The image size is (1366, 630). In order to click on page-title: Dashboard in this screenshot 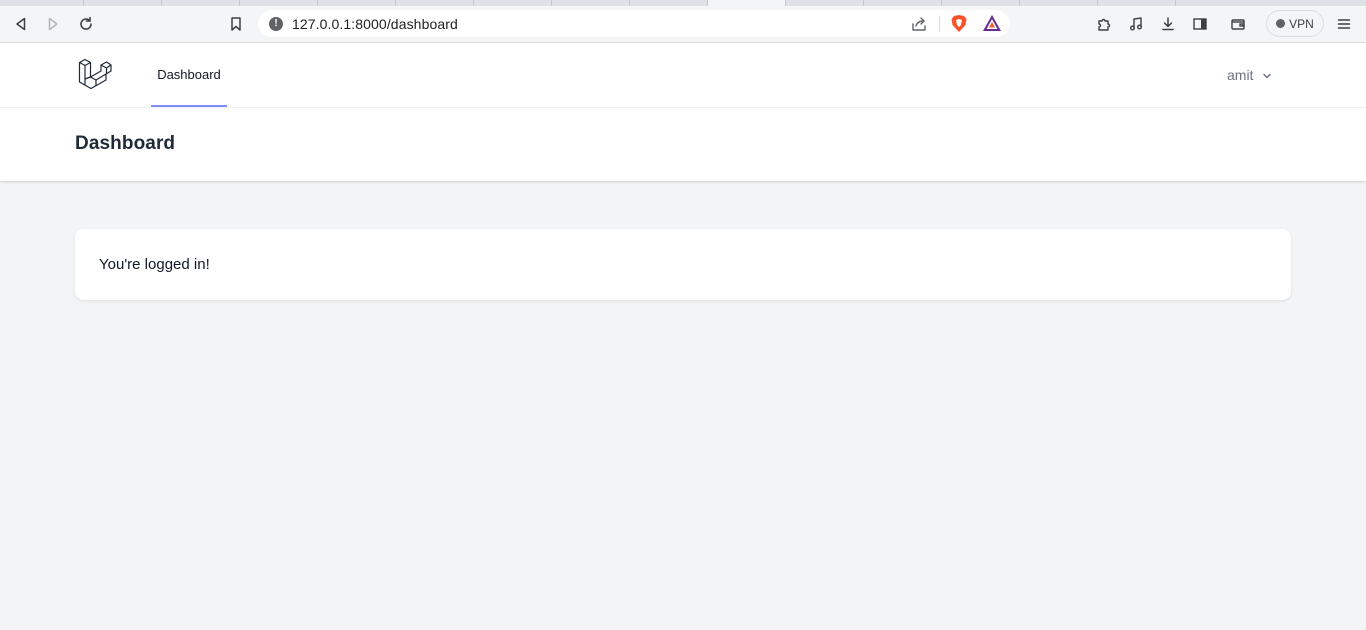, I will do `click(125, 143)`.